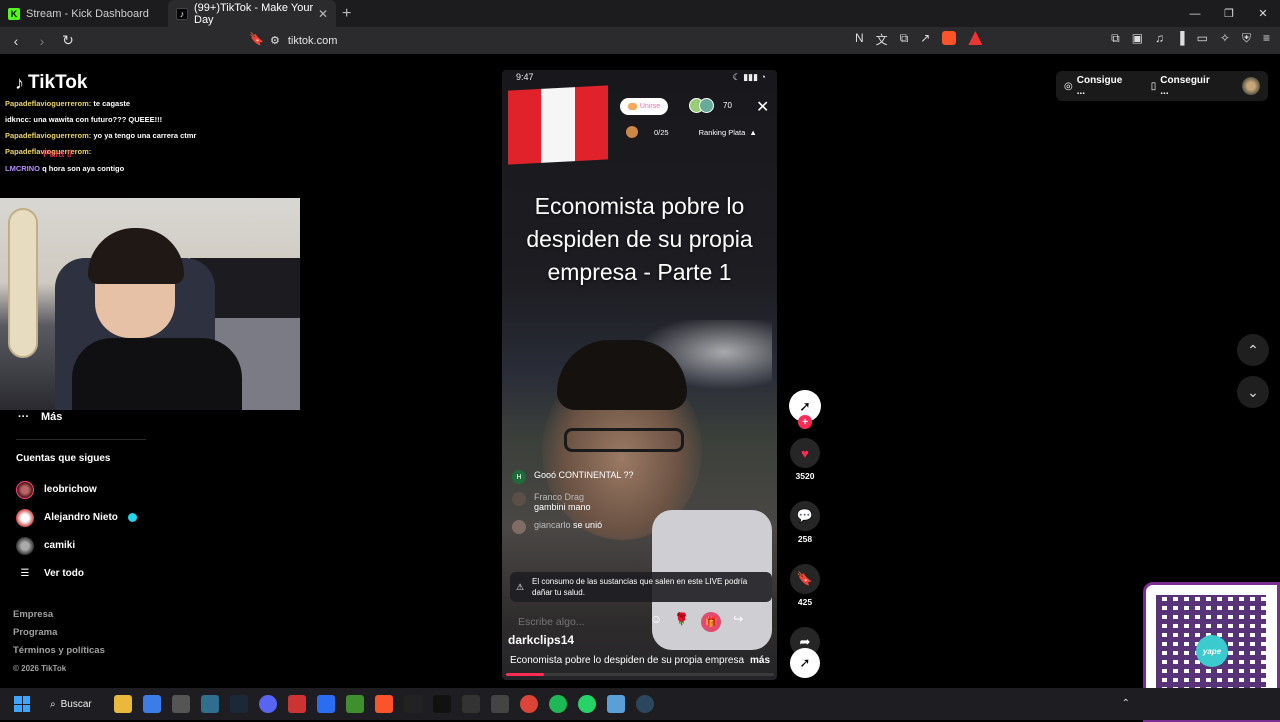 This screenshot has height=722, width=1280. I want to click on translate-icon: 文, so click(882, 39).